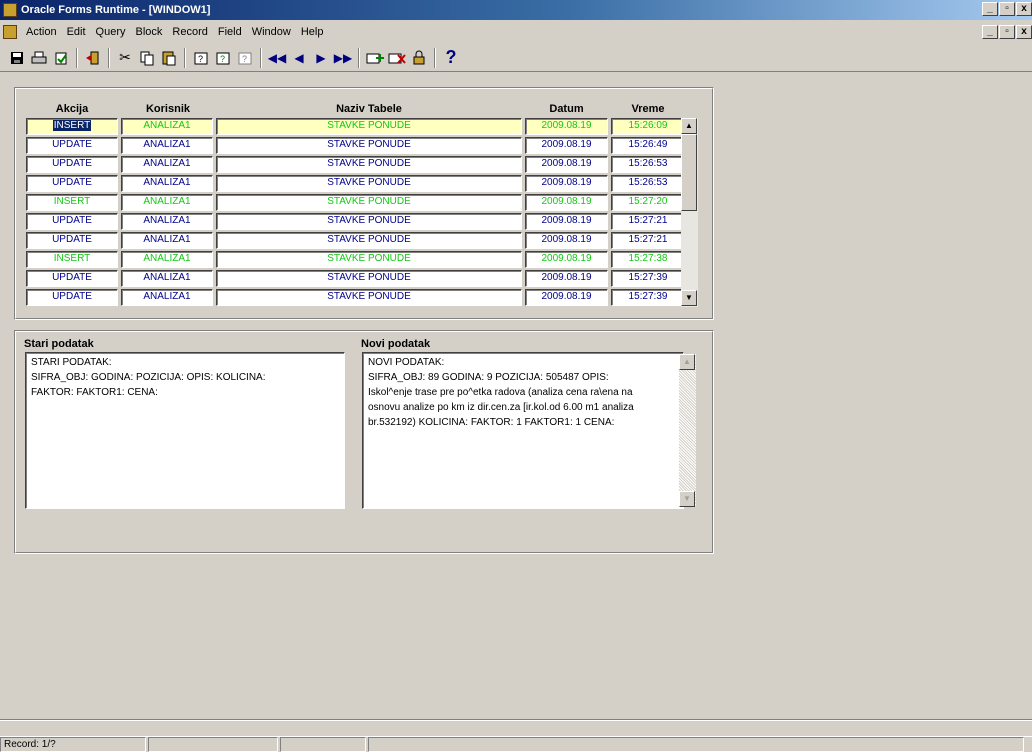  Describe the element at coordinates (990, 32) in the screenshot. I see `mdi-minimize-button: _` at that location.